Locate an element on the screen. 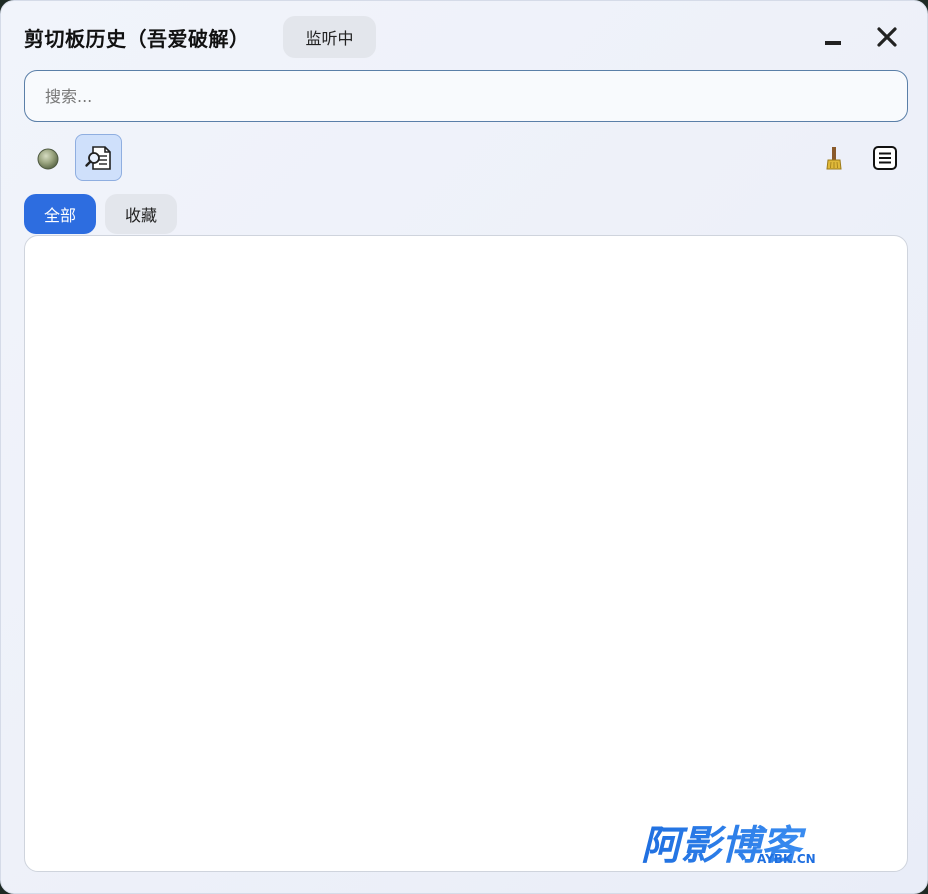 Image resolution: width=928 pixels, height=894 pixels. menu-button is located at coordinates (885, 158).